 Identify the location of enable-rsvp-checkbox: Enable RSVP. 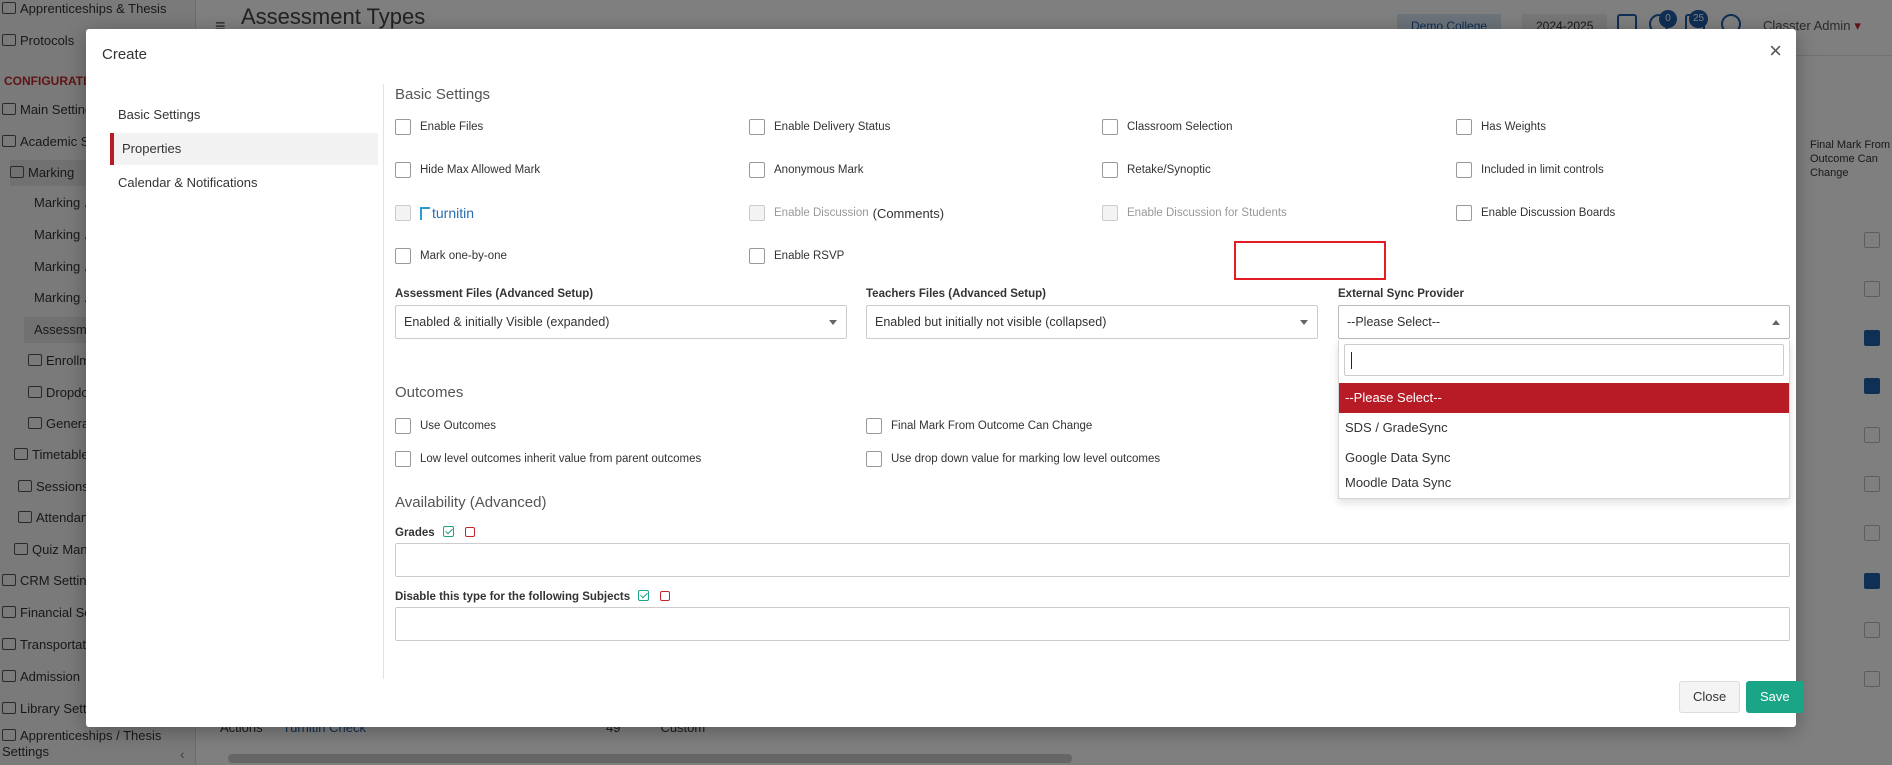
(796, 256).